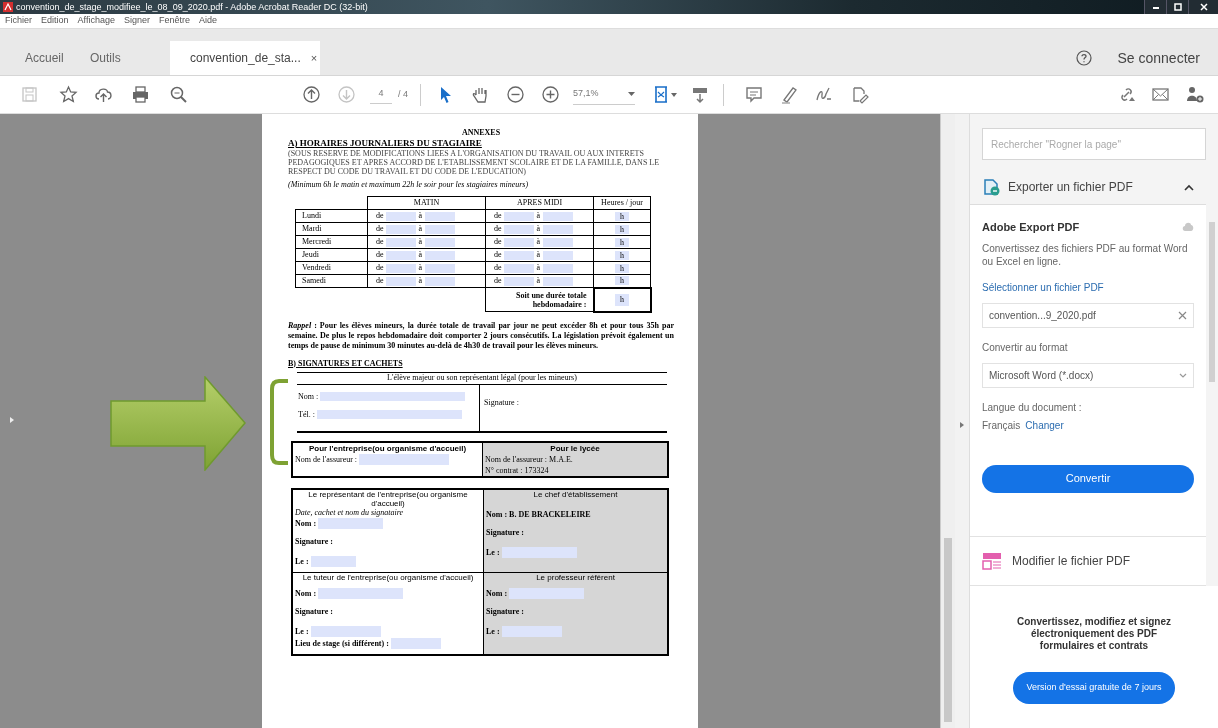  Describe the element at coordinates (8, 7) in the screenshot. I see `pdf-app-icon` at that location.